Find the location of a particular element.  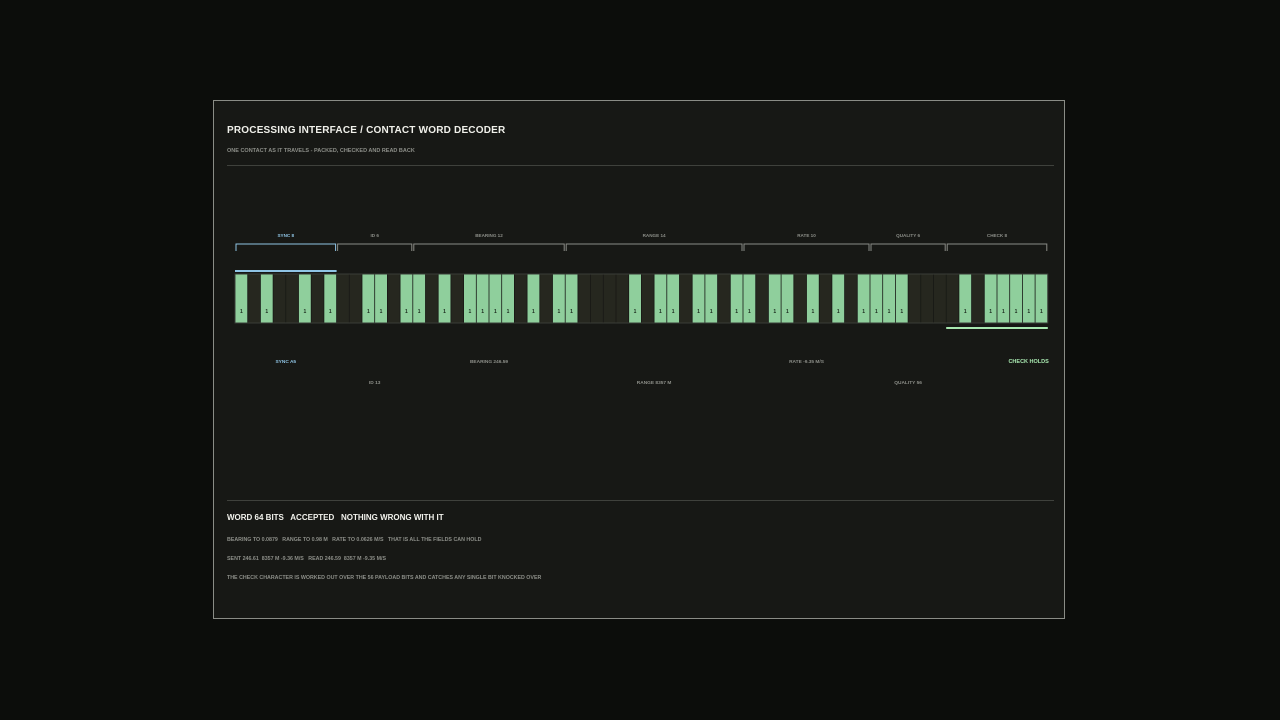

word-bits-label: WORD 64 BITS is located at coordinates (255, 517).